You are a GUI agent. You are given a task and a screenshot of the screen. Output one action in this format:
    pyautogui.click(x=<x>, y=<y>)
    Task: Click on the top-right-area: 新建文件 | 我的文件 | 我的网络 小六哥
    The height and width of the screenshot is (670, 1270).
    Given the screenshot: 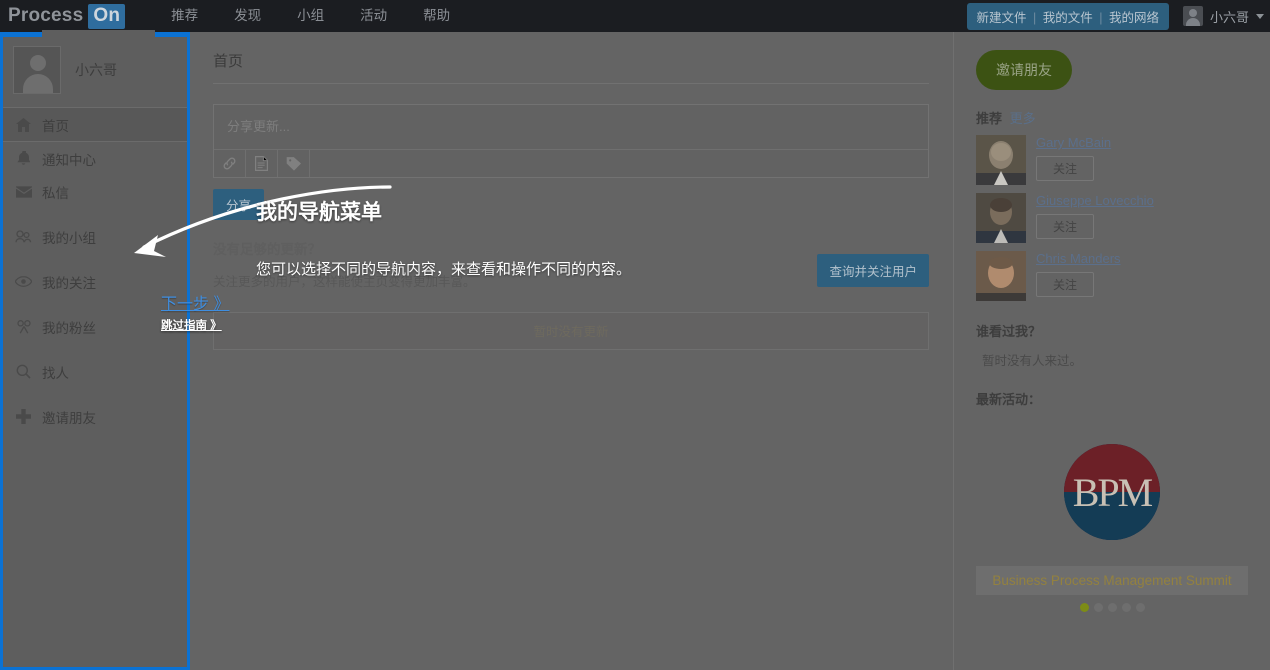 What is the action you would take?
    pyautogui.click(x=1115, y=16)
    